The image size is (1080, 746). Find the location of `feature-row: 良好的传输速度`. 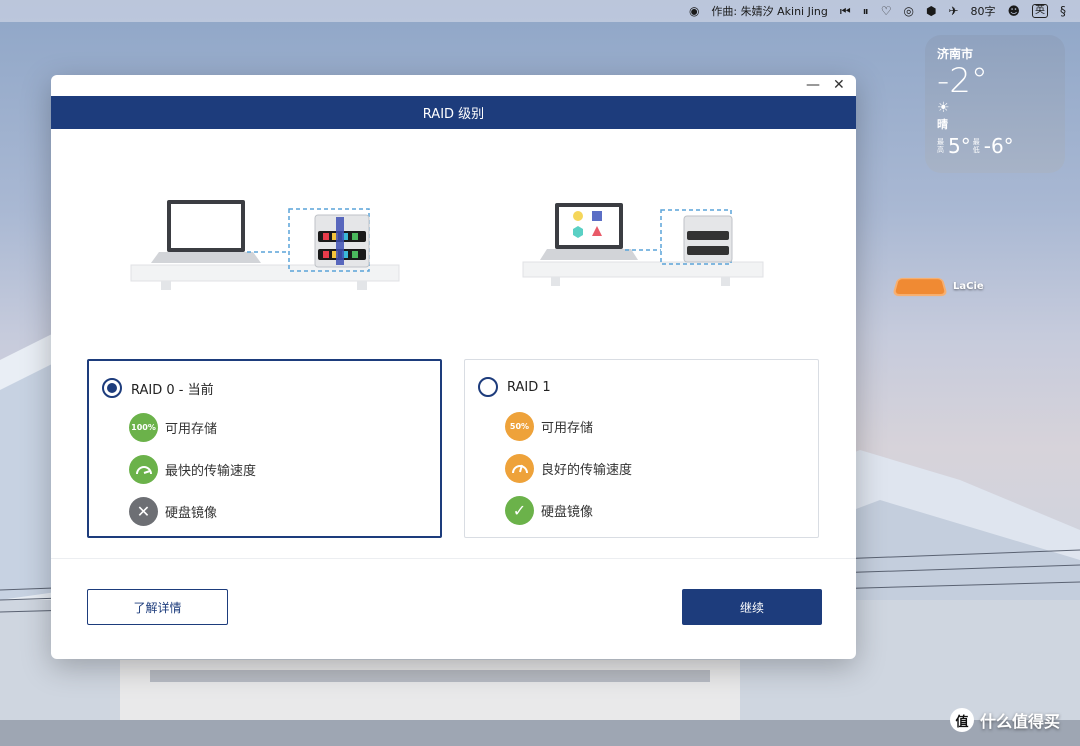

feature-row: 良好的传输速度 is located at coordinates (655, 468).